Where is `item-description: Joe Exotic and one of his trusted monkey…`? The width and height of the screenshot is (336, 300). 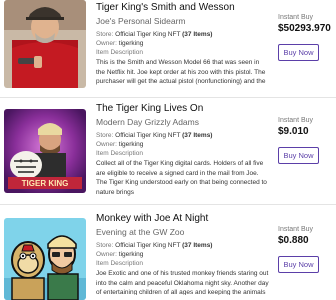 item-description: Joe Exotic and one of his trusted monkey… is located at coordinates (182, 282).